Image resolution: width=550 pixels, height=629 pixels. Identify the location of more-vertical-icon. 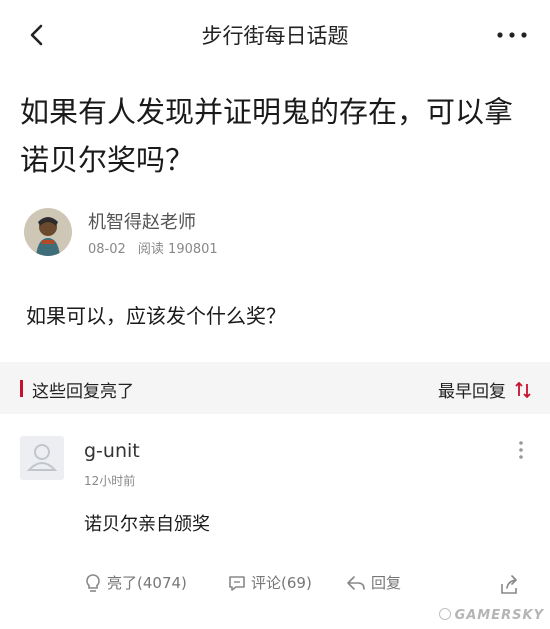
(521, 450).